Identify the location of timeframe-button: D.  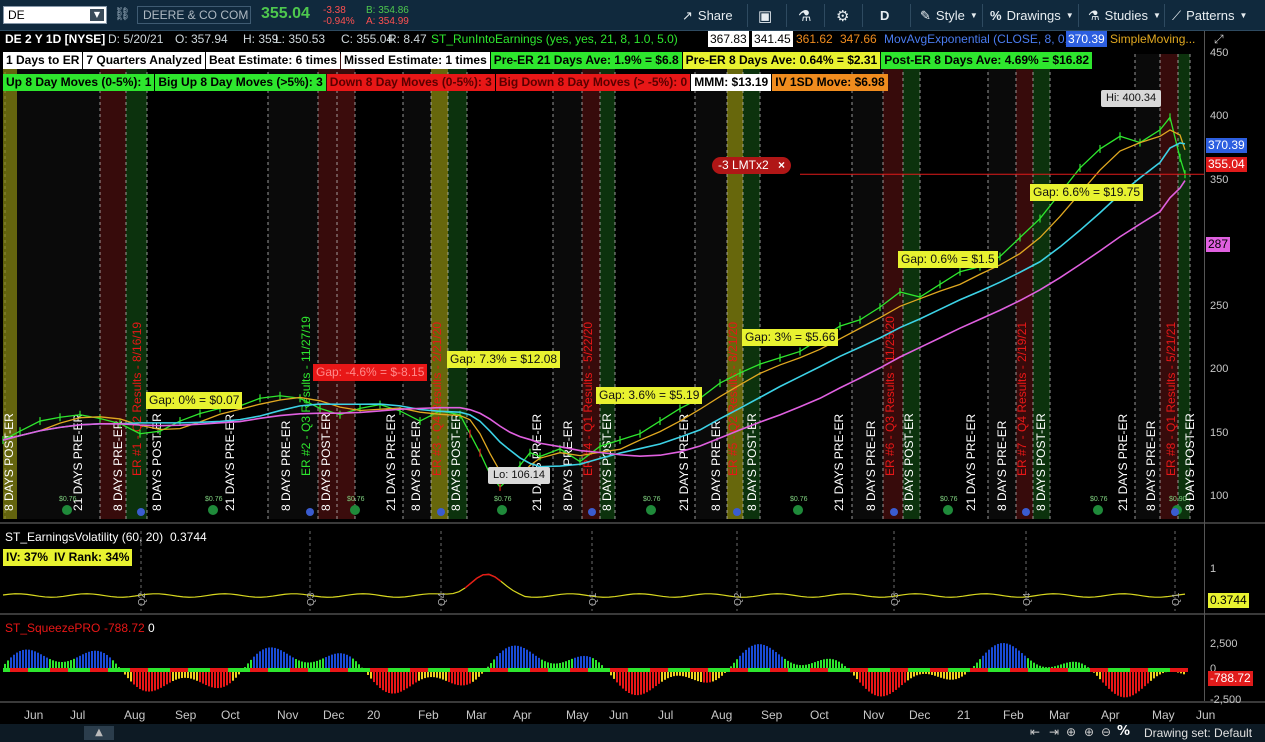
(884, 15).